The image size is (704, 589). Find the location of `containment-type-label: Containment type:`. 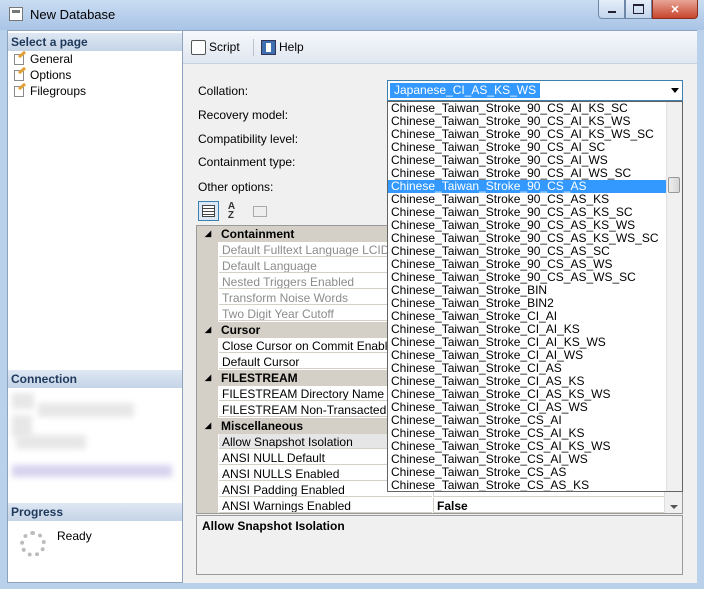

containment-type-label: Containment type: is located at coordinates (247, 162).